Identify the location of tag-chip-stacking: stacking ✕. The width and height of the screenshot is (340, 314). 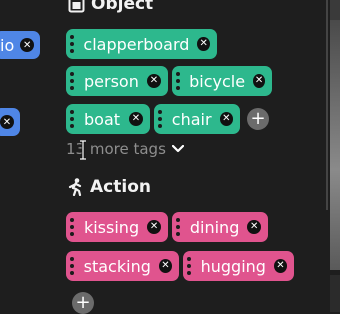
(122, 266).